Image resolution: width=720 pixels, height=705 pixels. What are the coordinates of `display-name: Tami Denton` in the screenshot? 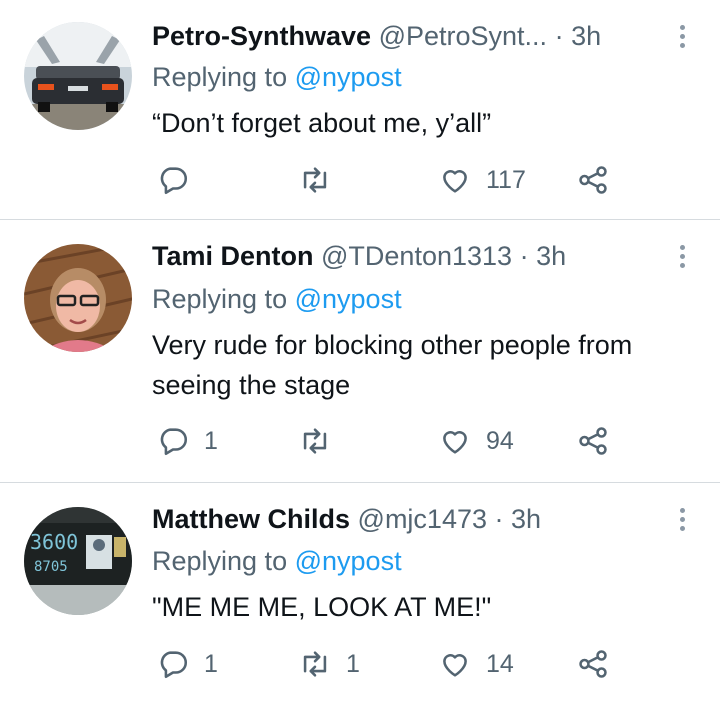 It's located at (233, 256).